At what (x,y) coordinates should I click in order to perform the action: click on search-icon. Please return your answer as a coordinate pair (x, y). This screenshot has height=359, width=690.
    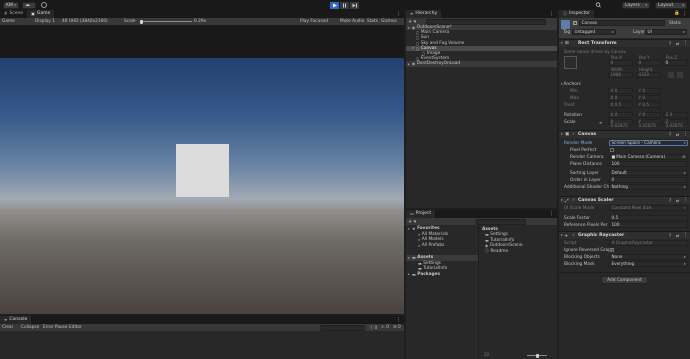
    Looking at the image, I should click on (598, 5).